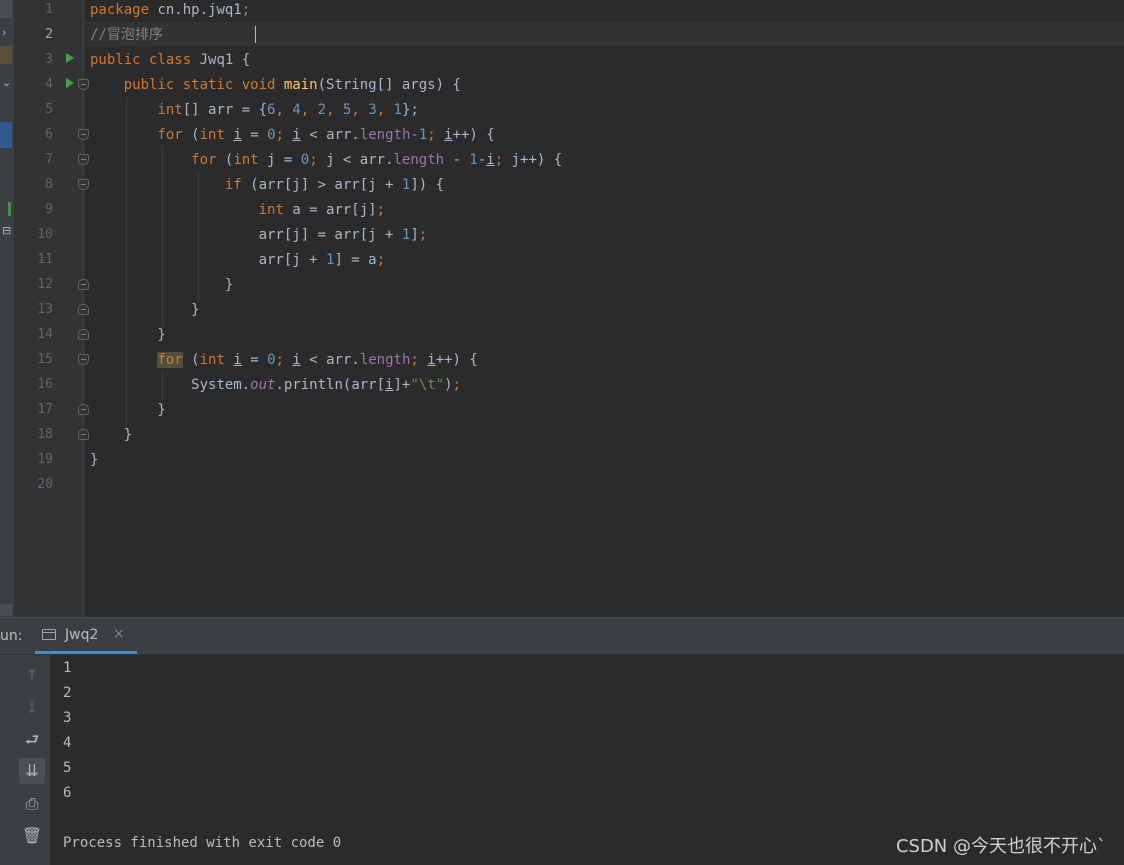 This screenshot has width=1124, height=865. I want to click on project-strip-button, so click(6, 9).